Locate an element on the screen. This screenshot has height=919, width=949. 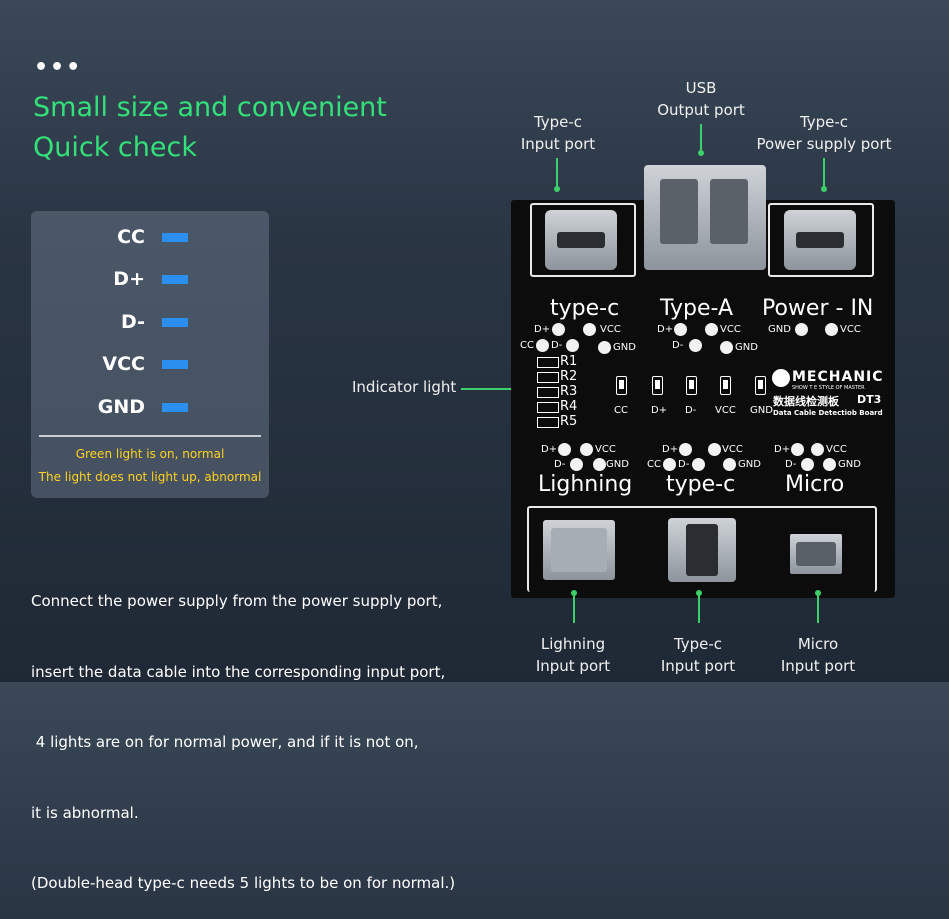
ellipsis-icon: ••• is located at coordinates (58, 67).